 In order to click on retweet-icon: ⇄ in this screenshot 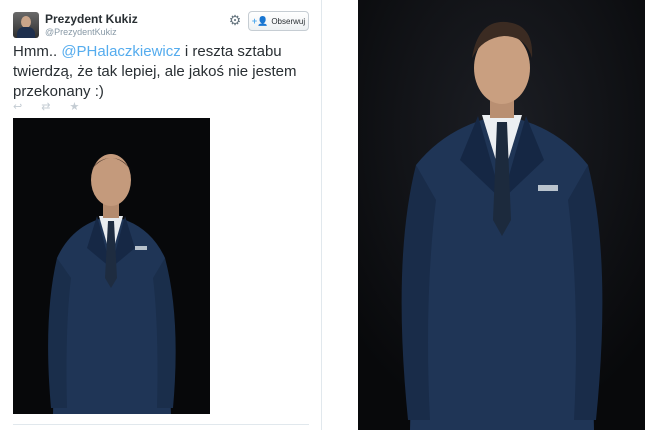, I will do `click(45, 107)`.